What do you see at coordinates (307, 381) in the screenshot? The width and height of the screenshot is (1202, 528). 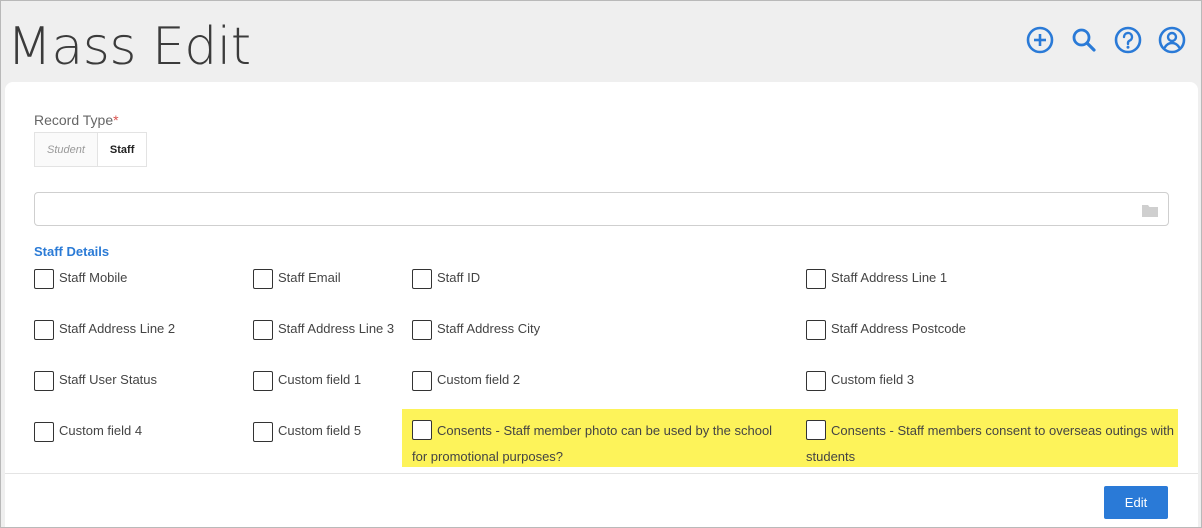 I see `field-custom-field-1: Custom field 1` at bounding box center [307, 381].